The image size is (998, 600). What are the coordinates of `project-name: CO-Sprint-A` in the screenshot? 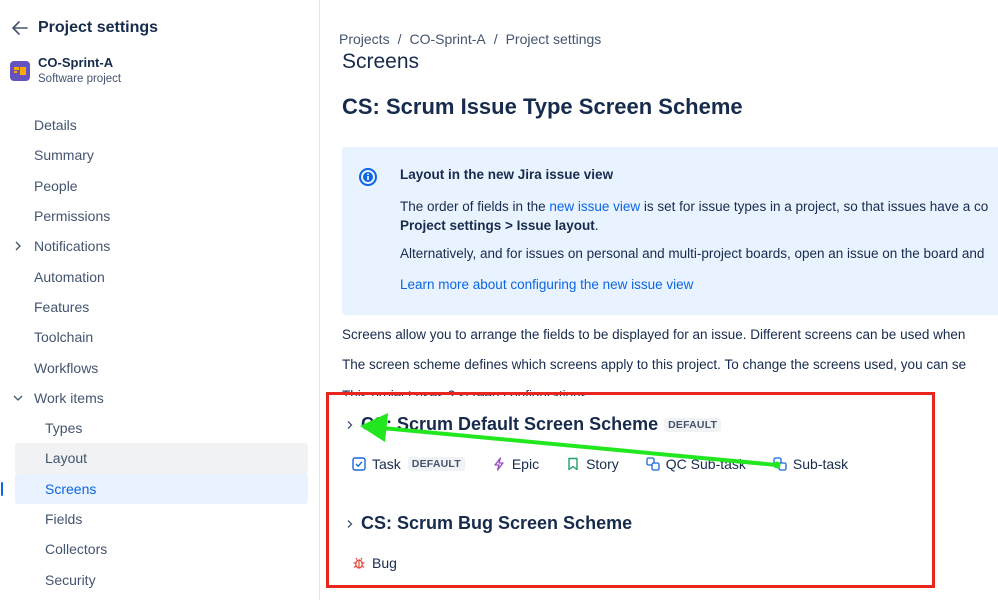 It's located at (76, 62).